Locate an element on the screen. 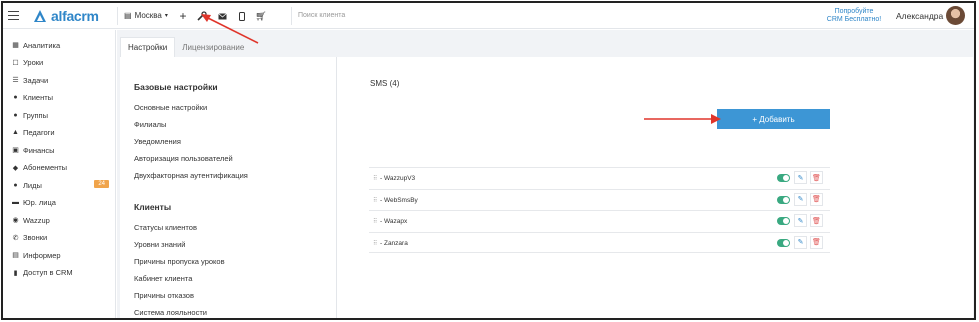 This screenshot has height=322, width=979. sidebar-item-label: Задачи is located at coordinates (36, 80).